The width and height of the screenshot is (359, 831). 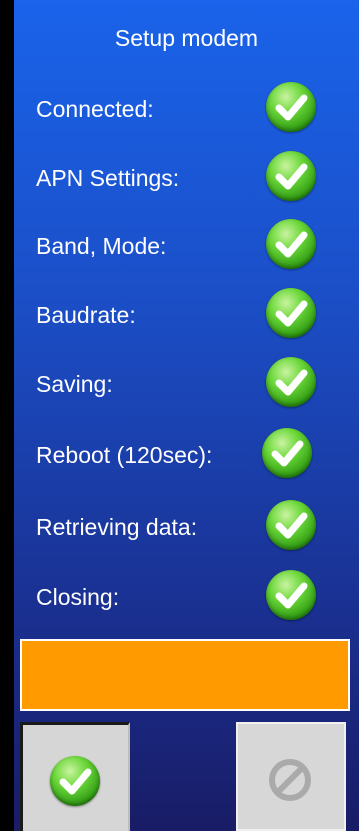 What do you see at coordinates (101, 246) in the screenshot?
I see `step-label: Band, Mode:` at bounding box center [101, 246].